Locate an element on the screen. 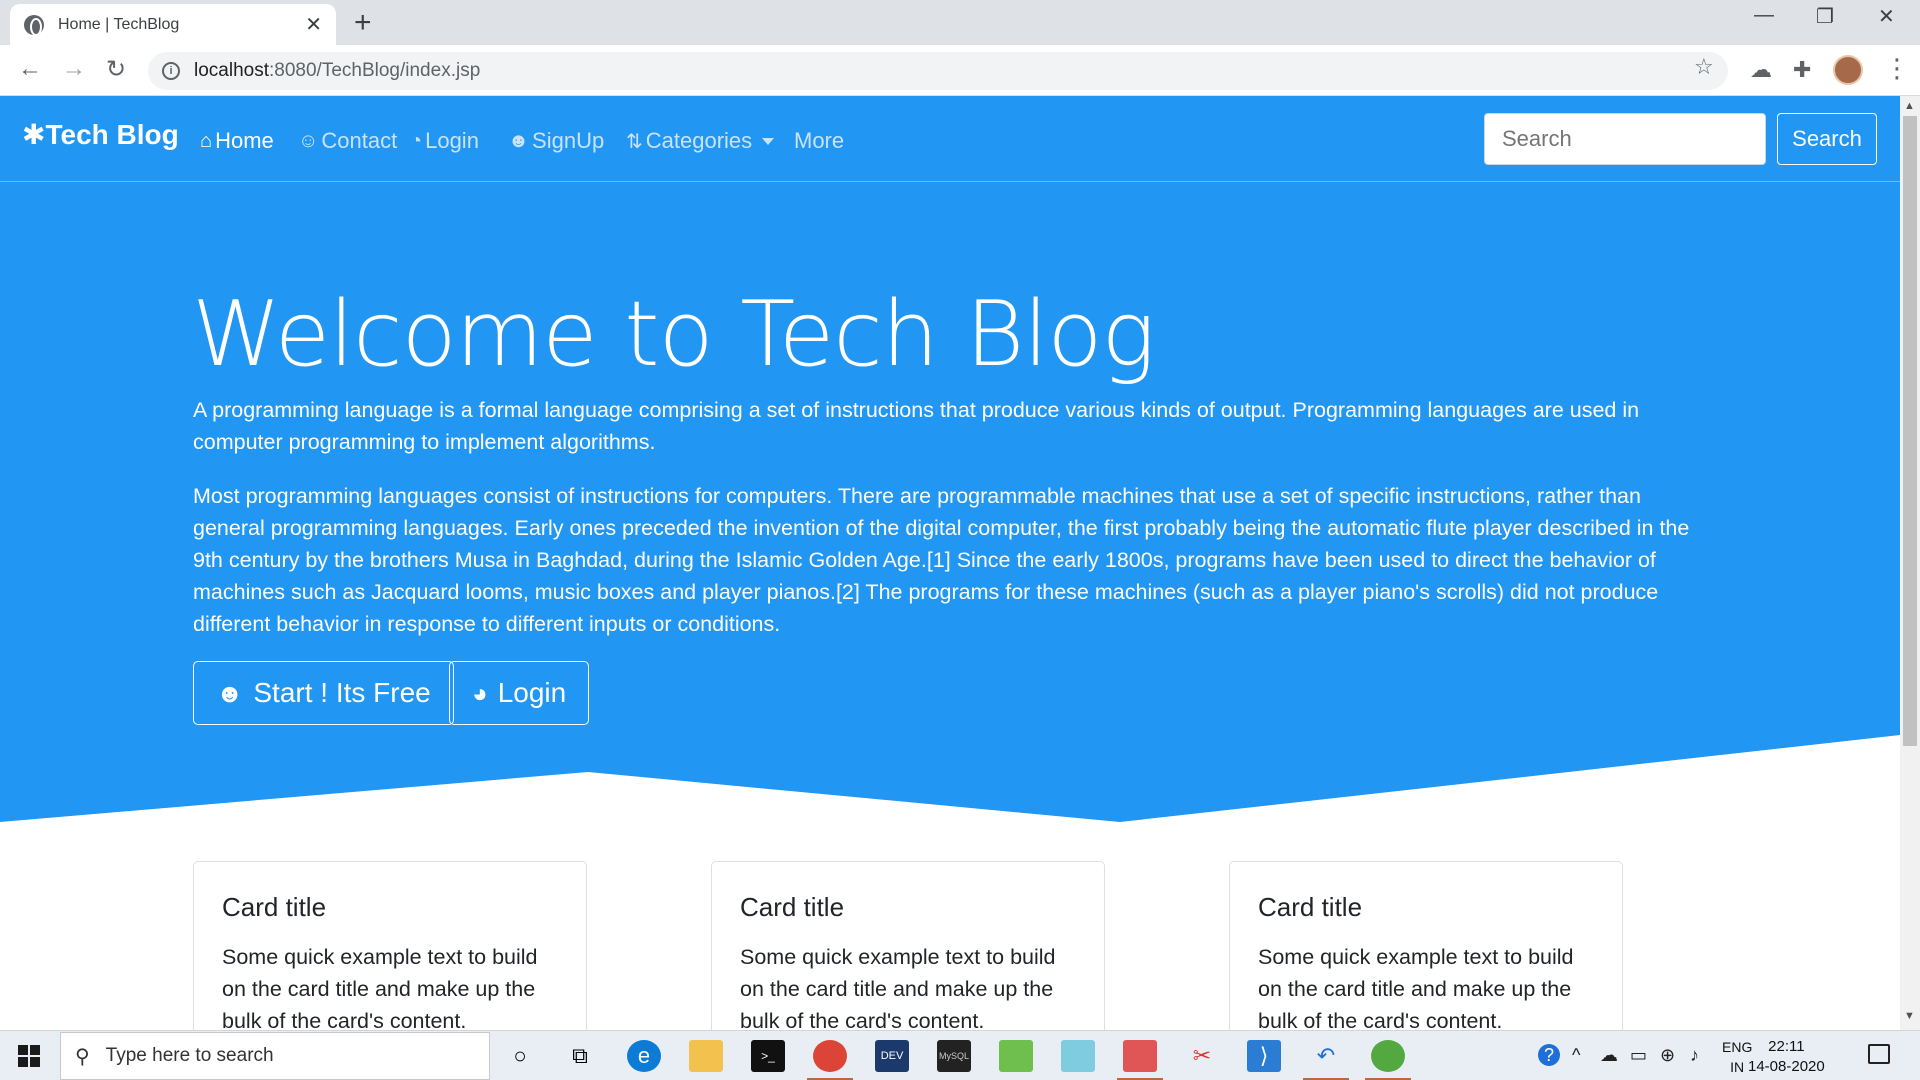 The height and width of the screenshot is (1080, 1920). window-minimize-button: — is located at coordinates (1764, 15).